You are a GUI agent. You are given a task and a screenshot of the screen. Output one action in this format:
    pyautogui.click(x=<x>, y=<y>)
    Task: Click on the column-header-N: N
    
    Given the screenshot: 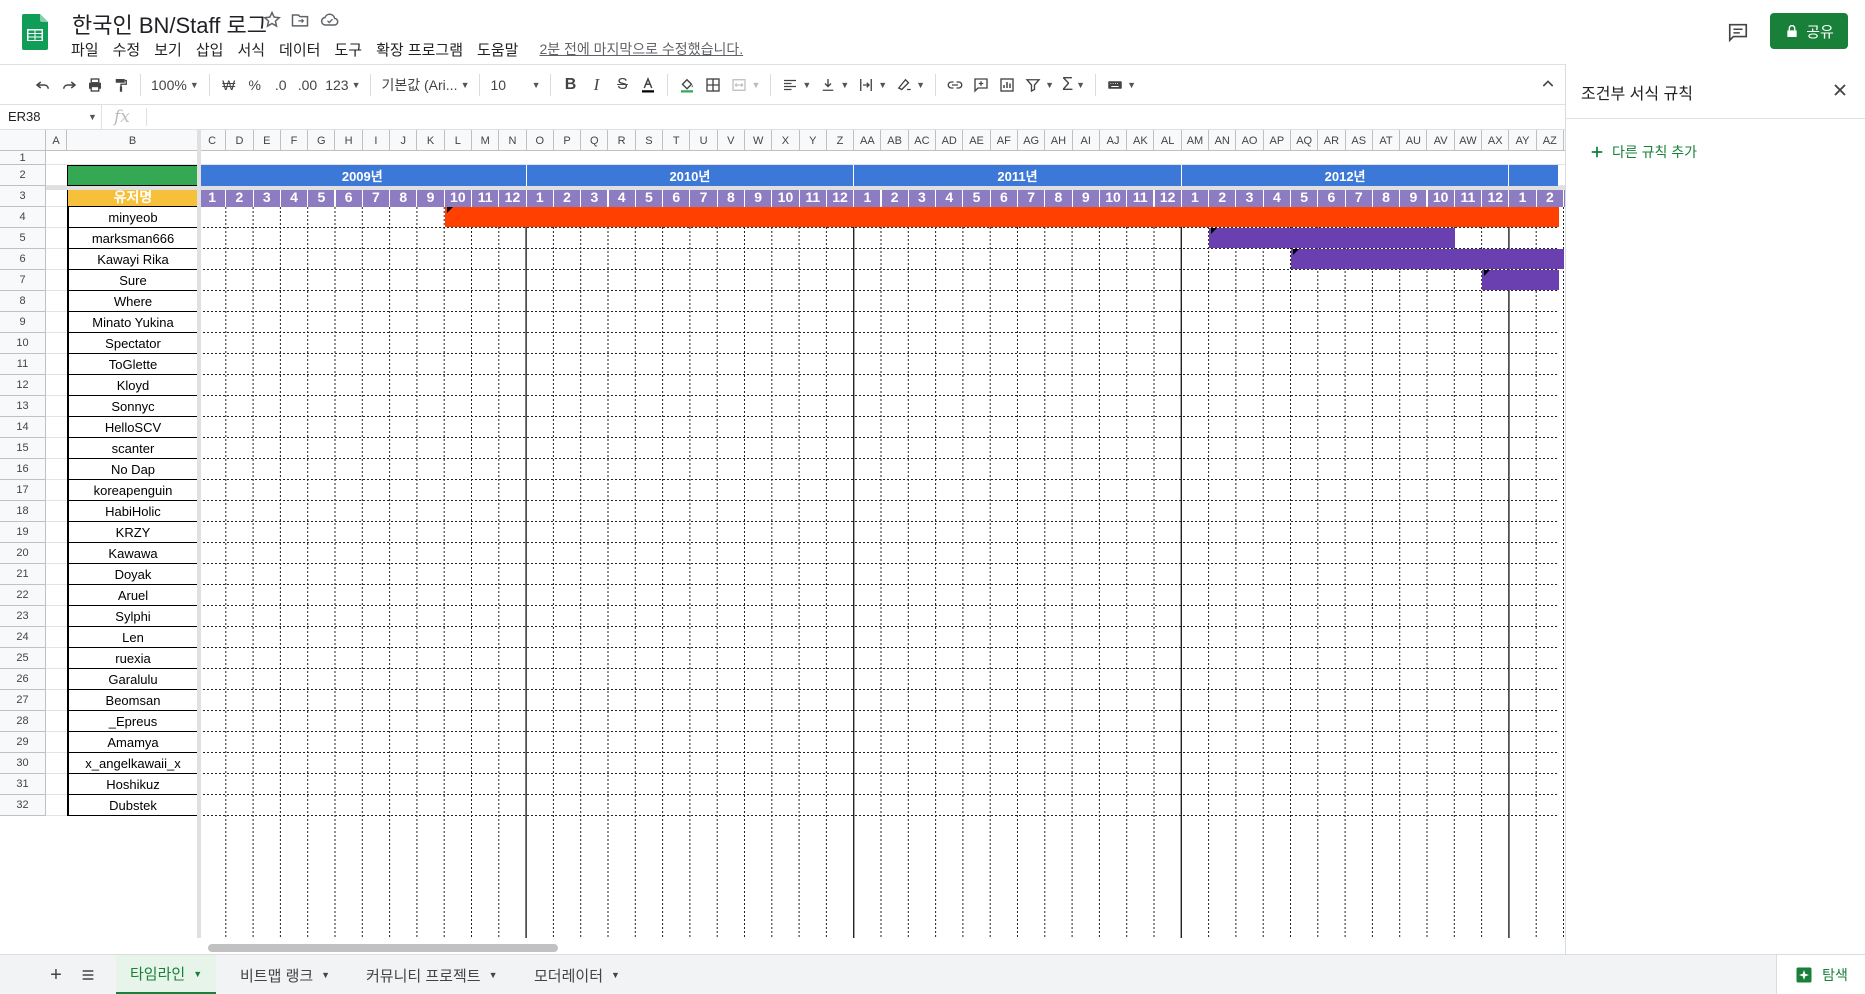 What is the action you would take?
    pyautogui.click(x=513, y=140)
    